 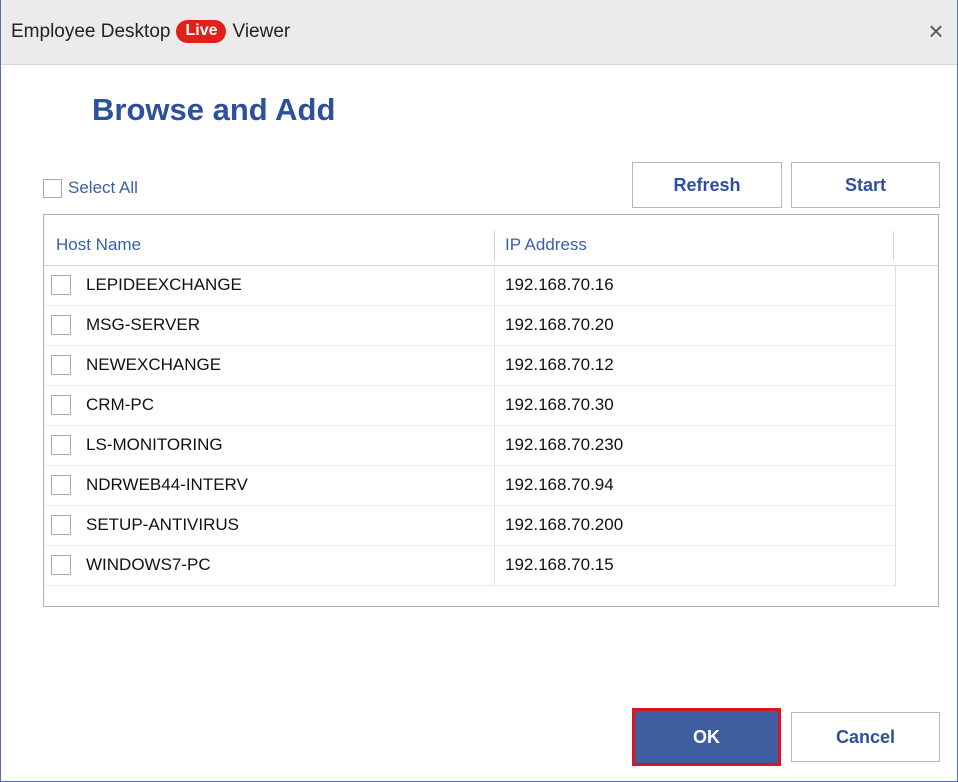 I want to click on window-title: Employee Desktop Live Viewer, so click(x=150, y=31).